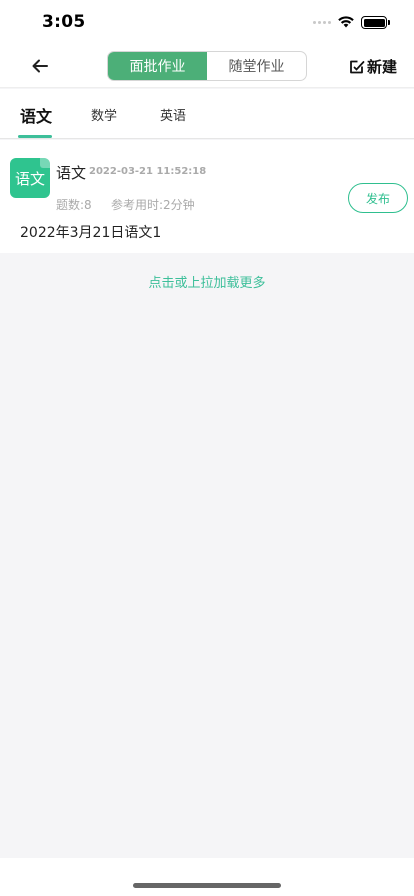  Describe the element at coordinates (153, 205) in the screenshot. I see `reference-duration: 参考用时:2分钟` at that location.